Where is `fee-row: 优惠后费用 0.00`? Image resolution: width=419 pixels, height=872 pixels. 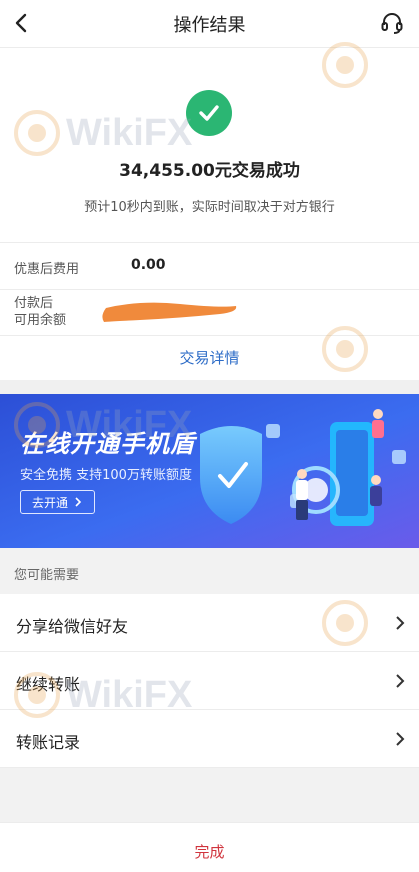
fee-row: 优惠后费用 0.00 is located at coordinates (209, 265).